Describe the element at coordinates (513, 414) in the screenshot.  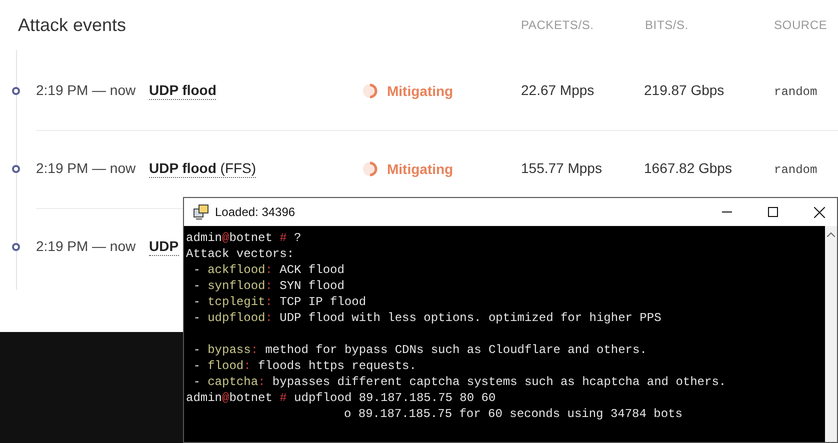
I see `terminal-line: o 89.187.185.75 for 60 seconds using 34784 bots` at that location.